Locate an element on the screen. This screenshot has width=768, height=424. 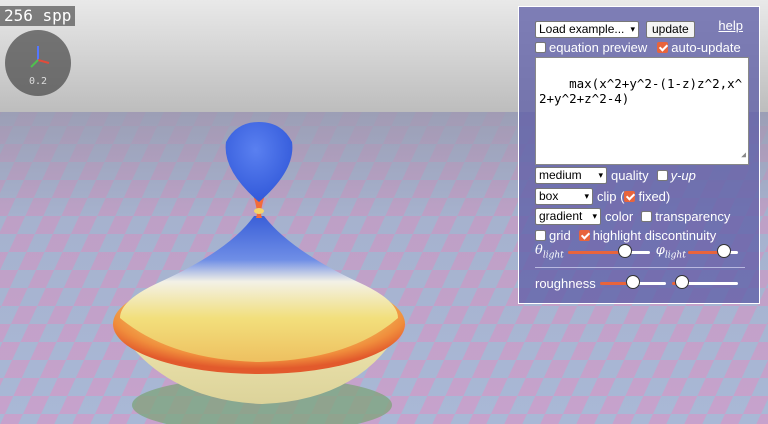
equation-preview-checkbox is located at coordinates (540, 47).